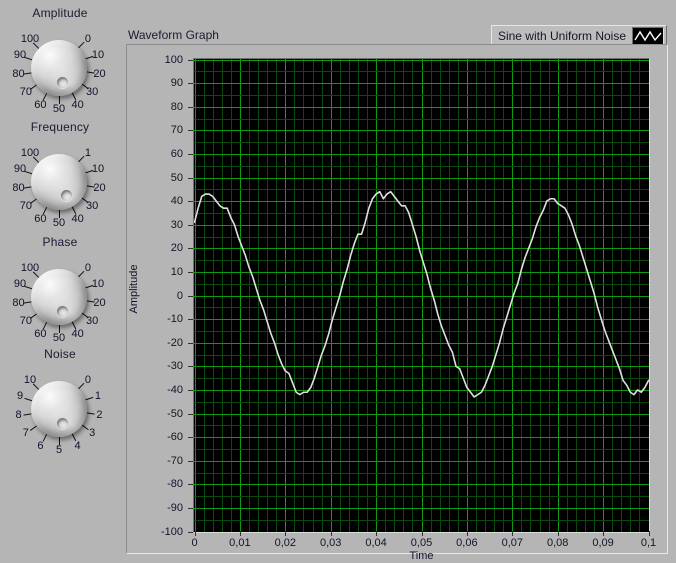 The width and height of the screenshot is (676, 563). I want to click on knob-phase-tick-label-7: 70, so click(25, 321).